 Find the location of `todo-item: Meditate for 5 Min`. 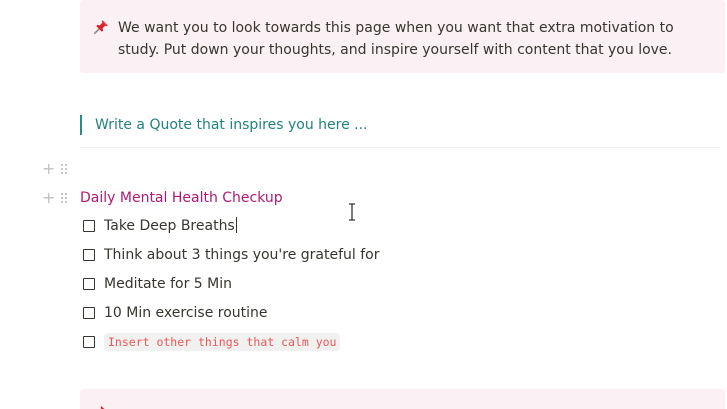

todo-item: Meditate for 5 Min is located at coordinates (157, 284).